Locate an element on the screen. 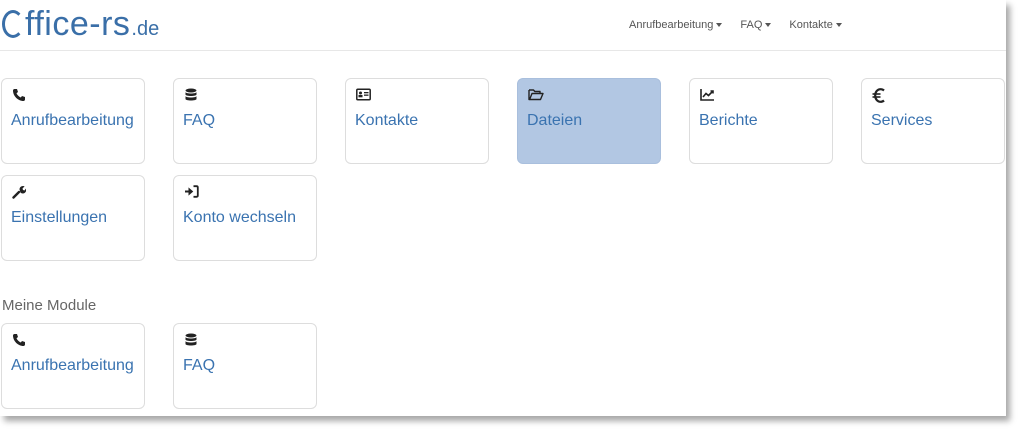  tile-label: Konto wechseln is located at coordinates (239, 217).